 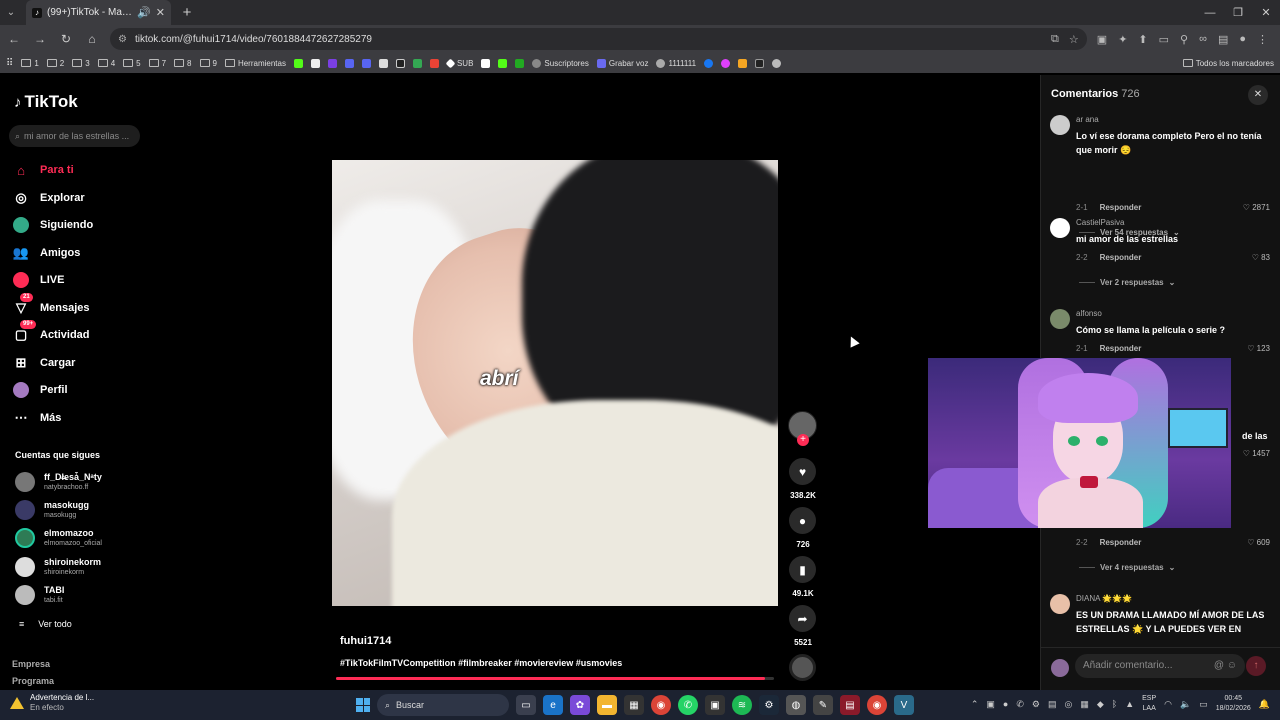 What do you see at coordinates (709, 63) in the screenshot?
I see `bookmark-facebook` at bounding box center [709, 63].